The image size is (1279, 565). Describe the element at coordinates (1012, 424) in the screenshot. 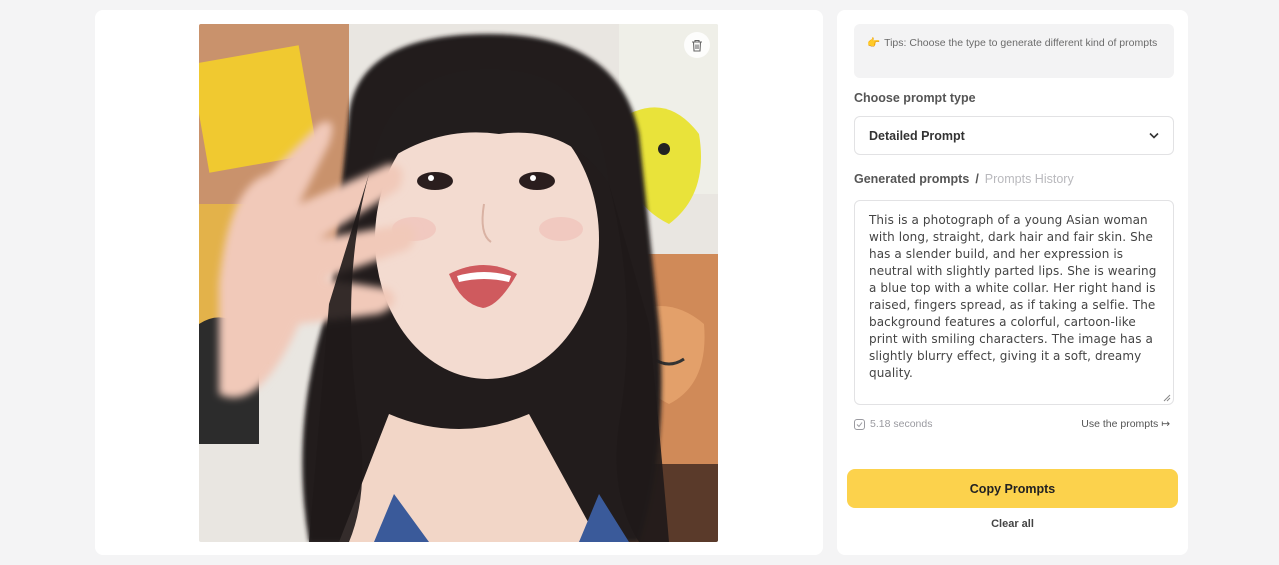

I see `prompt-meta-row: 5.18 seconds Use the prompts ↦` at that location.